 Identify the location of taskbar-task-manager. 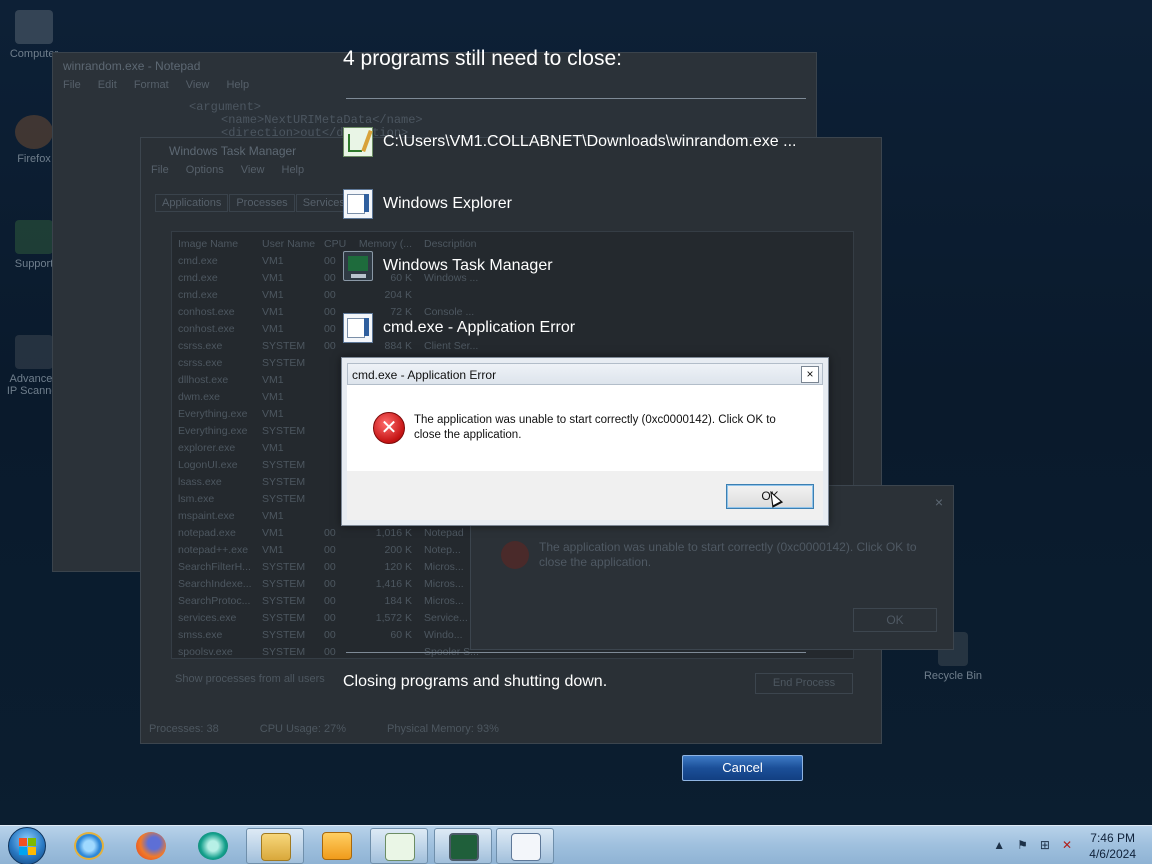
(463, 846).